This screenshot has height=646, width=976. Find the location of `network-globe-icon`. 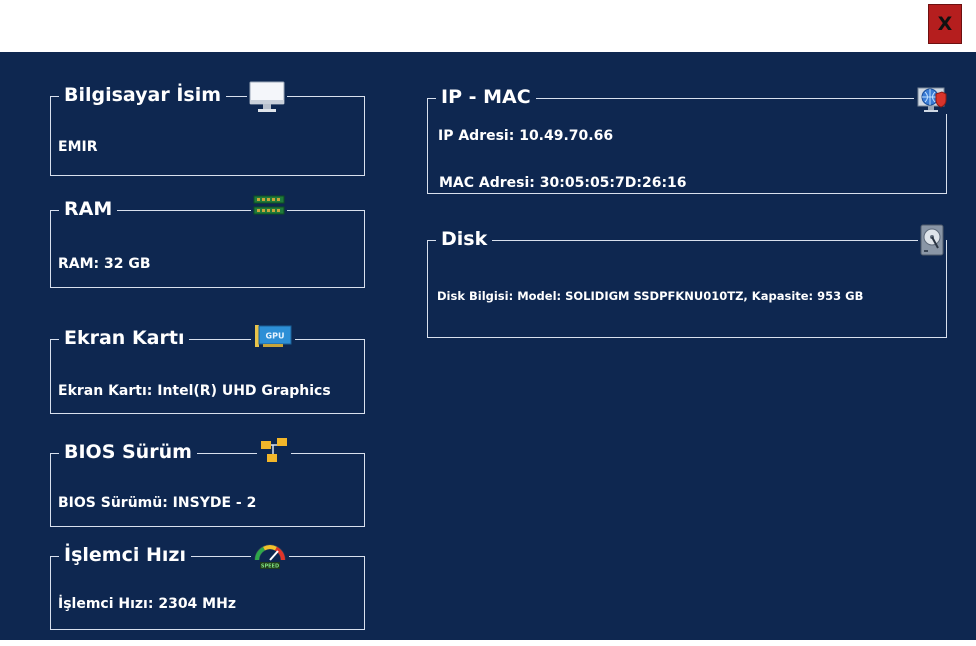

network-globe-icon is located at coordinates (932, 98).